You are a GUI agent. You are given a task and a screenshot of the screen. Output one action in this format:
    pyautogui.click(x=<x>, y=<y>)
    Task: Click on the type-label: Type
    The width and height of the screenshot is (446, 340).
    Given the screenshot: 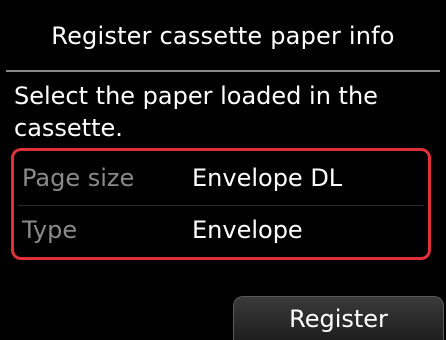 What is the action you would take?
    pyautogui.click(x=50, y=230)
    